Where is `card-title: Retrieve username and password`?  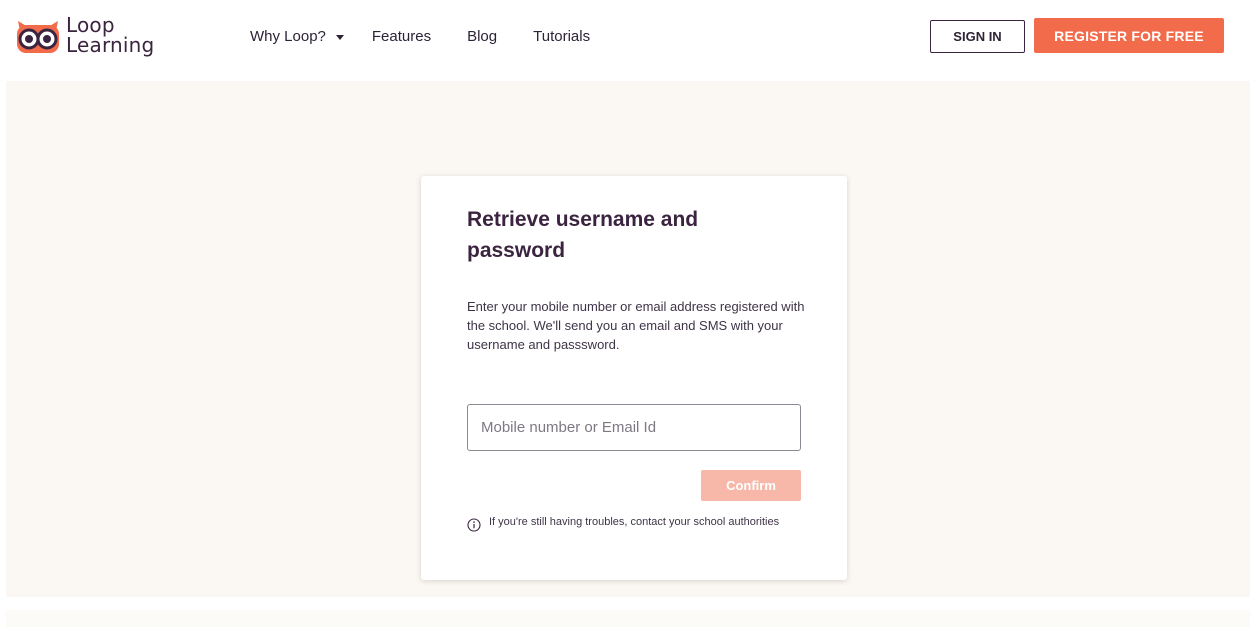
card-title: Retrieve username and password is located at coordinates (583, 235).